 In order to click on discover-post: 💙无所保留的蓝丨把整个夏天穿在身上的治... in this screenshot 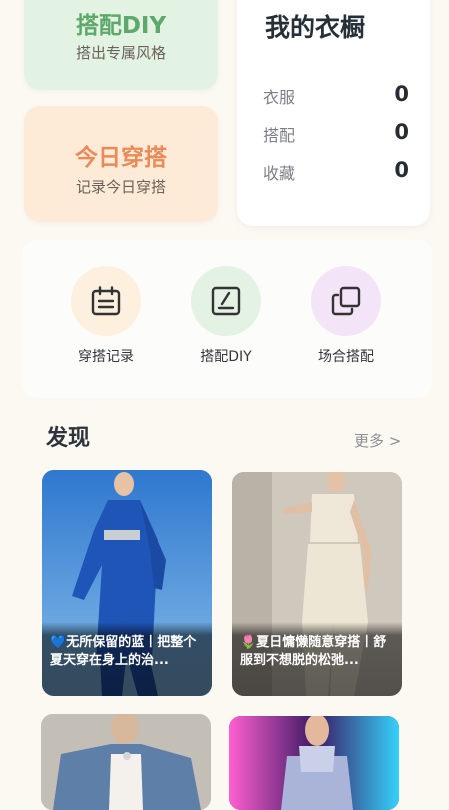, I will do `click(127, 583)`.